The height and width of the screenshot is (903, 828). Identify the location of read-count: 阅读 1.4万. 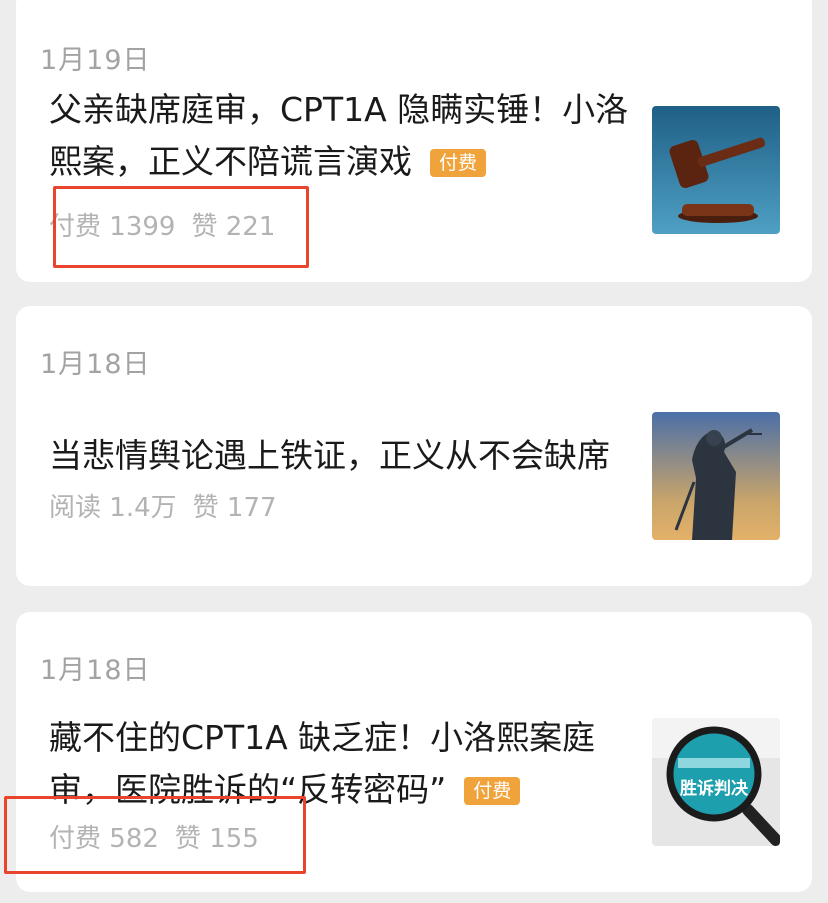
(113, 508).